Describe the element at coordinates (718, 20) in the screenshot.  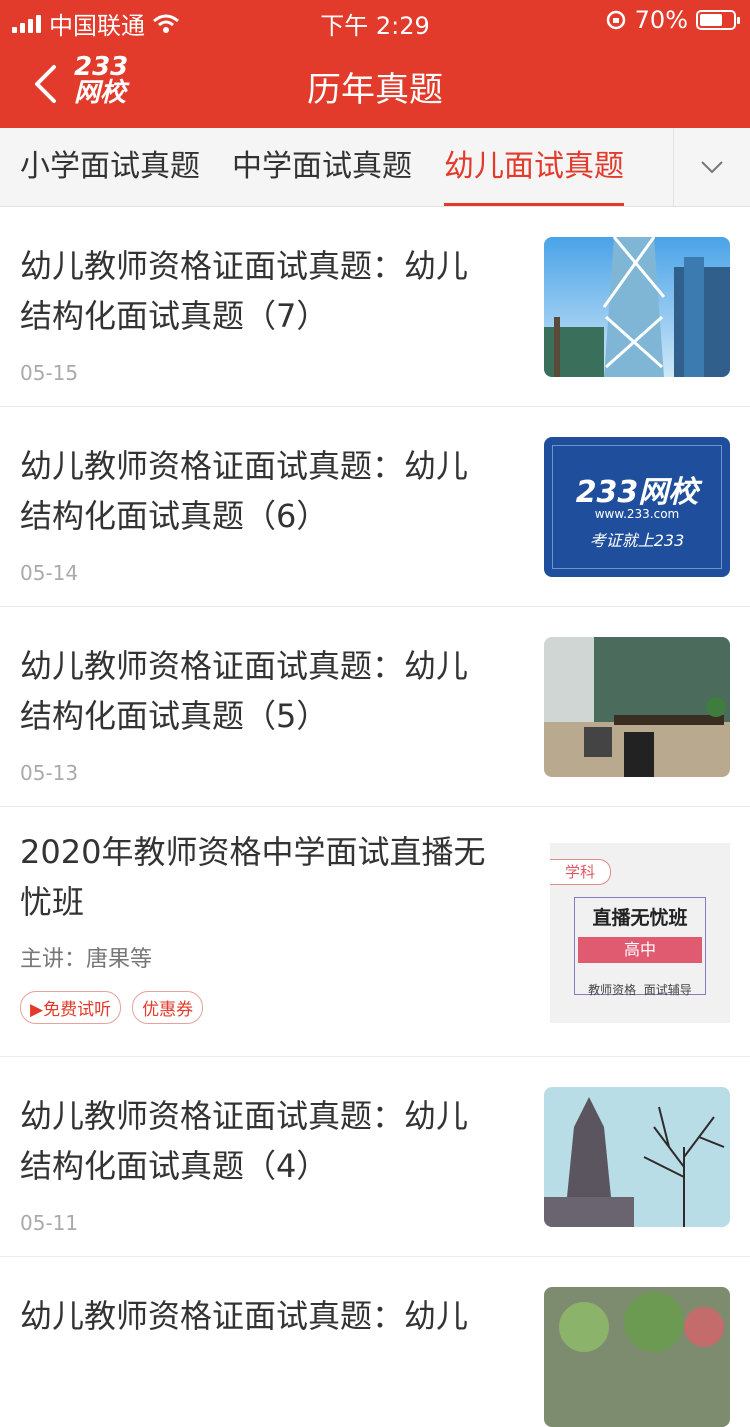
I see `battery-icon` at that location.